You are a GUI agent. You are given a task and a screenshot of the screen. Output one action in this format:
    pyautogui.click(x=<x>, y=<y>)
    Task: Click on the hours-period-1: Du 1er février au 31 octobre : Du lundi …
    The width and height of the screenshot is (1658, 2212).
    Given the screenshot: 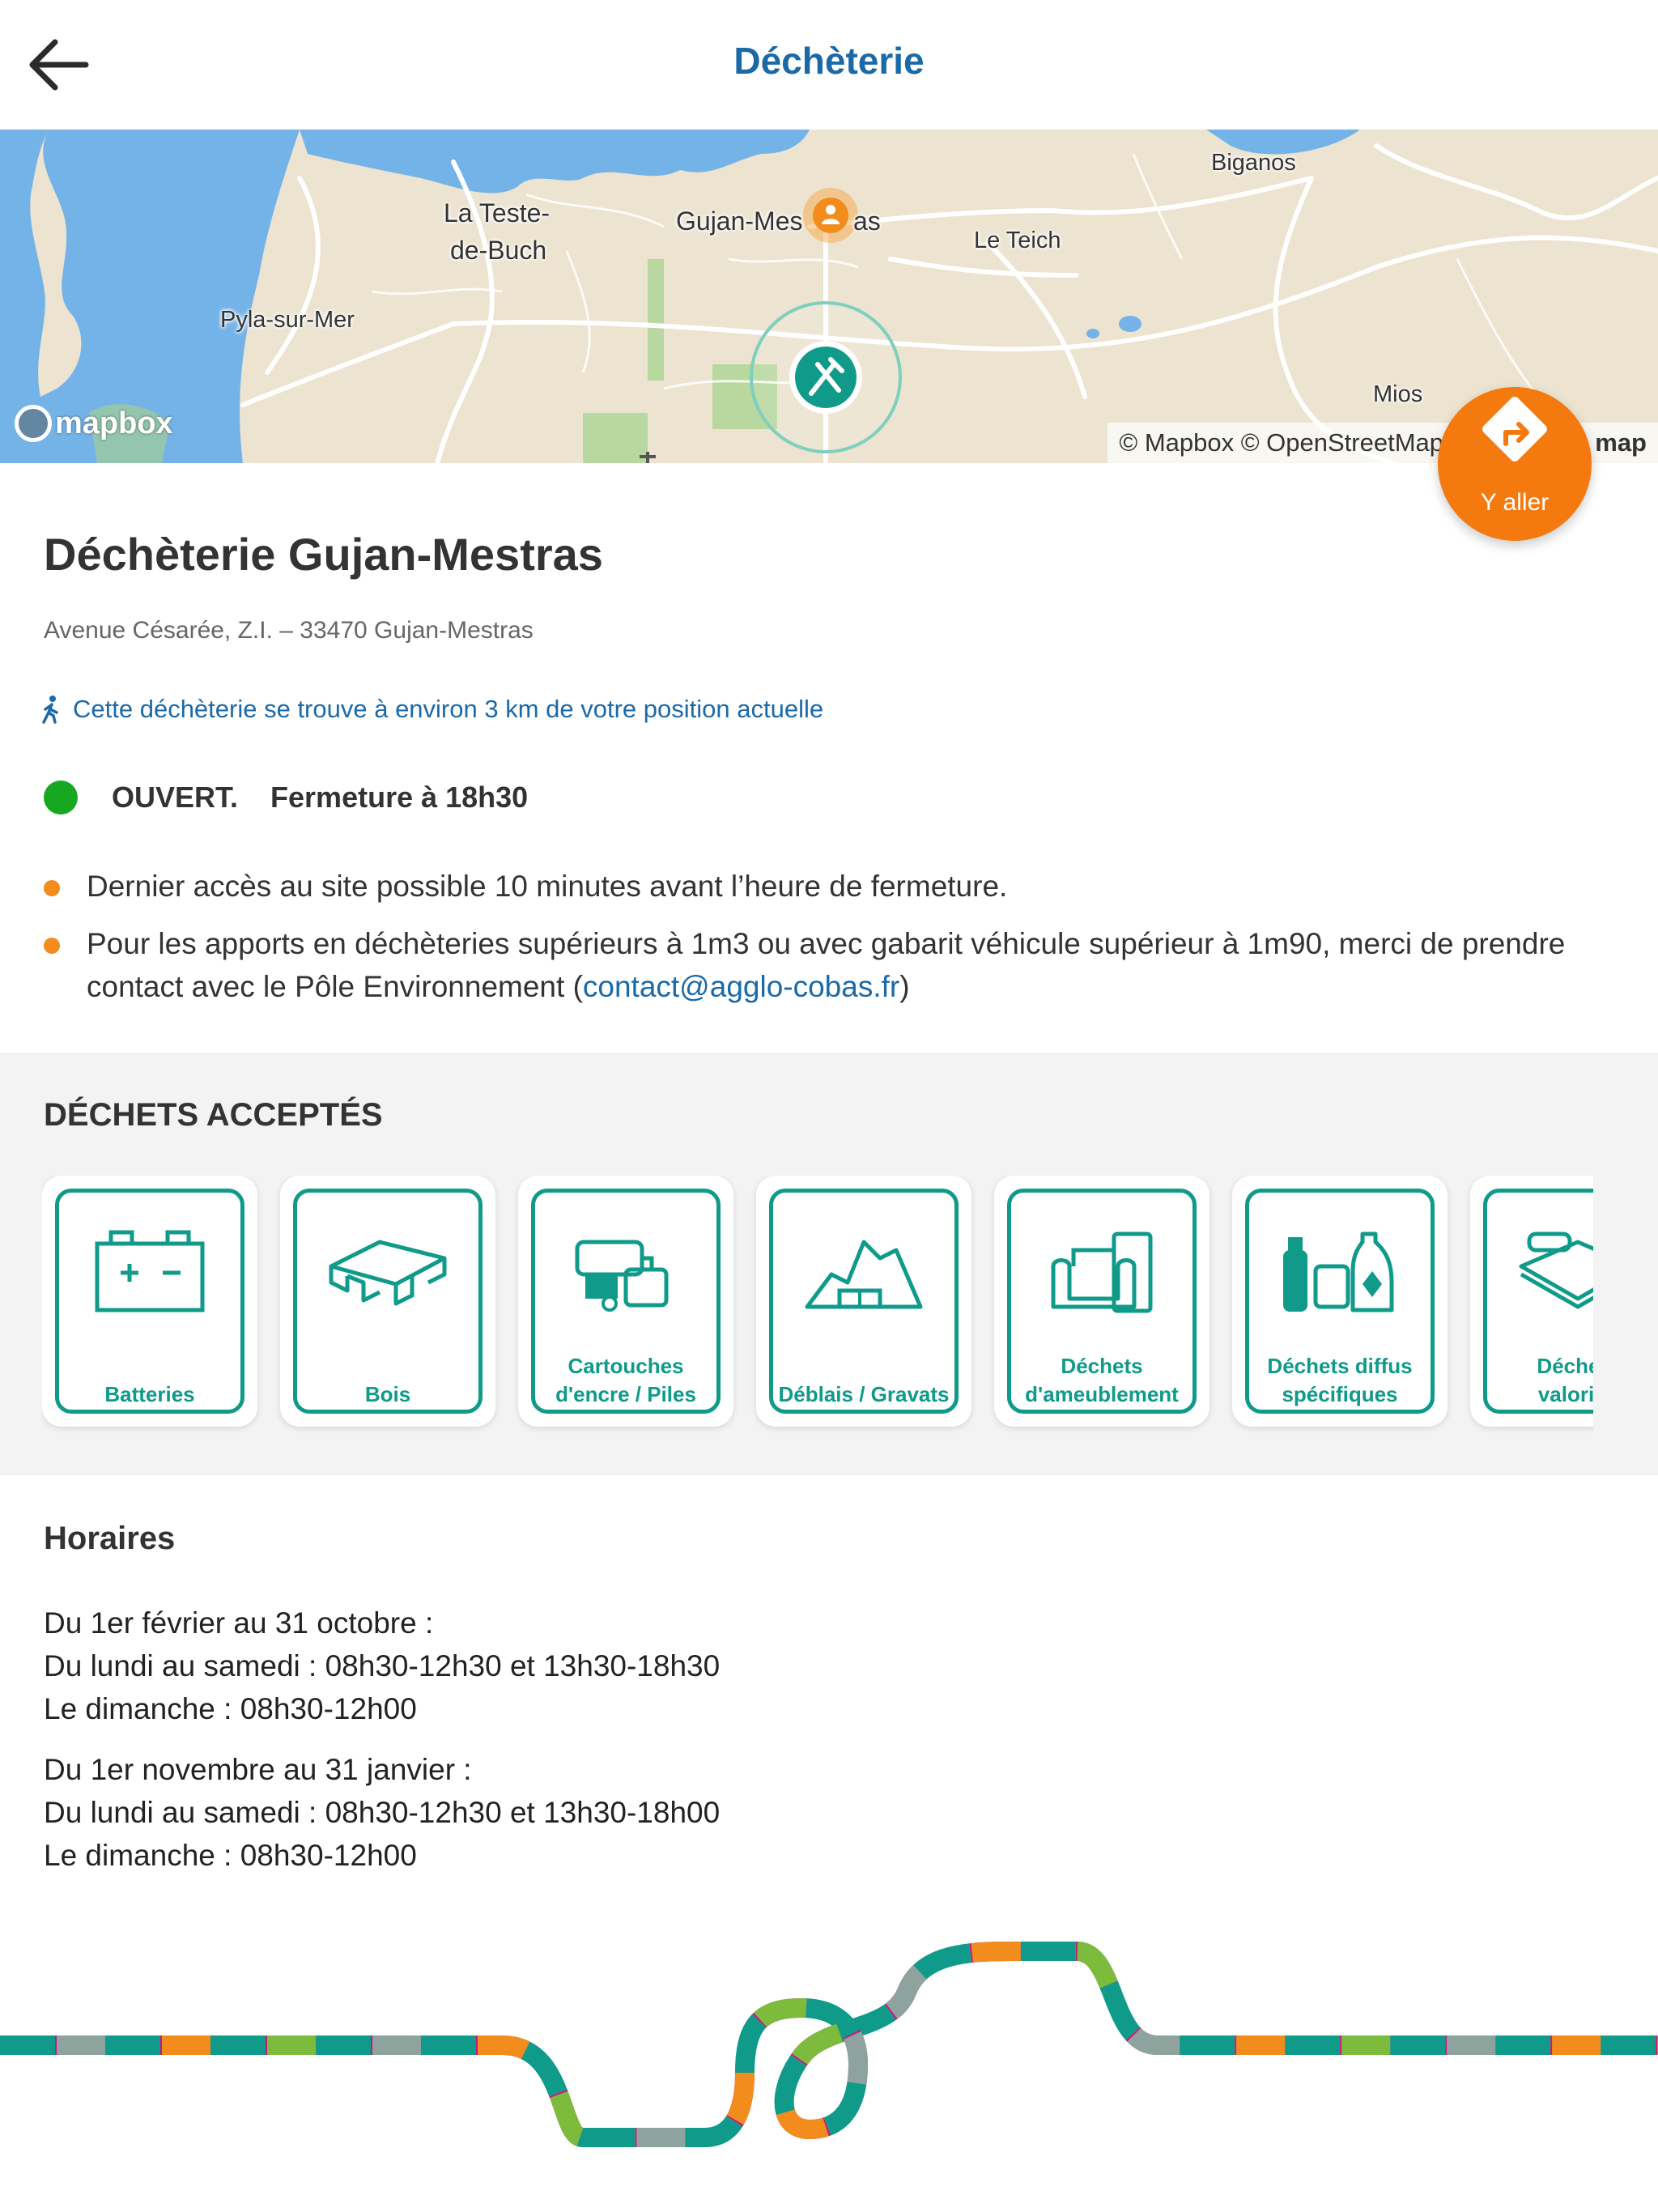 What is the action you would take?
    pyautogui.click(x=382, y=1666)
    